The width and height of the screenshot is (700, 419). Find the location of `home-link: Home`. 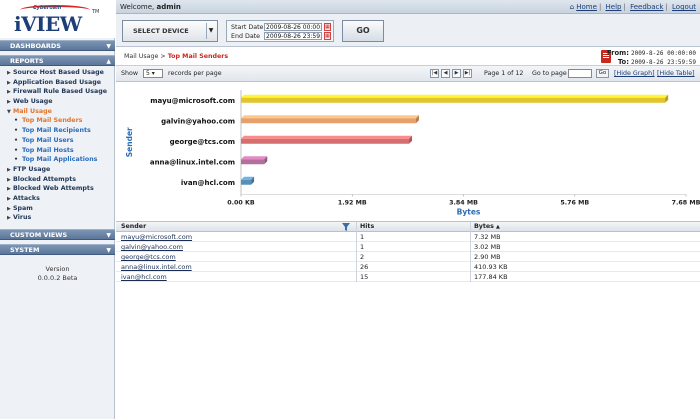

home-link: Home is located at coordinates (586, 7).